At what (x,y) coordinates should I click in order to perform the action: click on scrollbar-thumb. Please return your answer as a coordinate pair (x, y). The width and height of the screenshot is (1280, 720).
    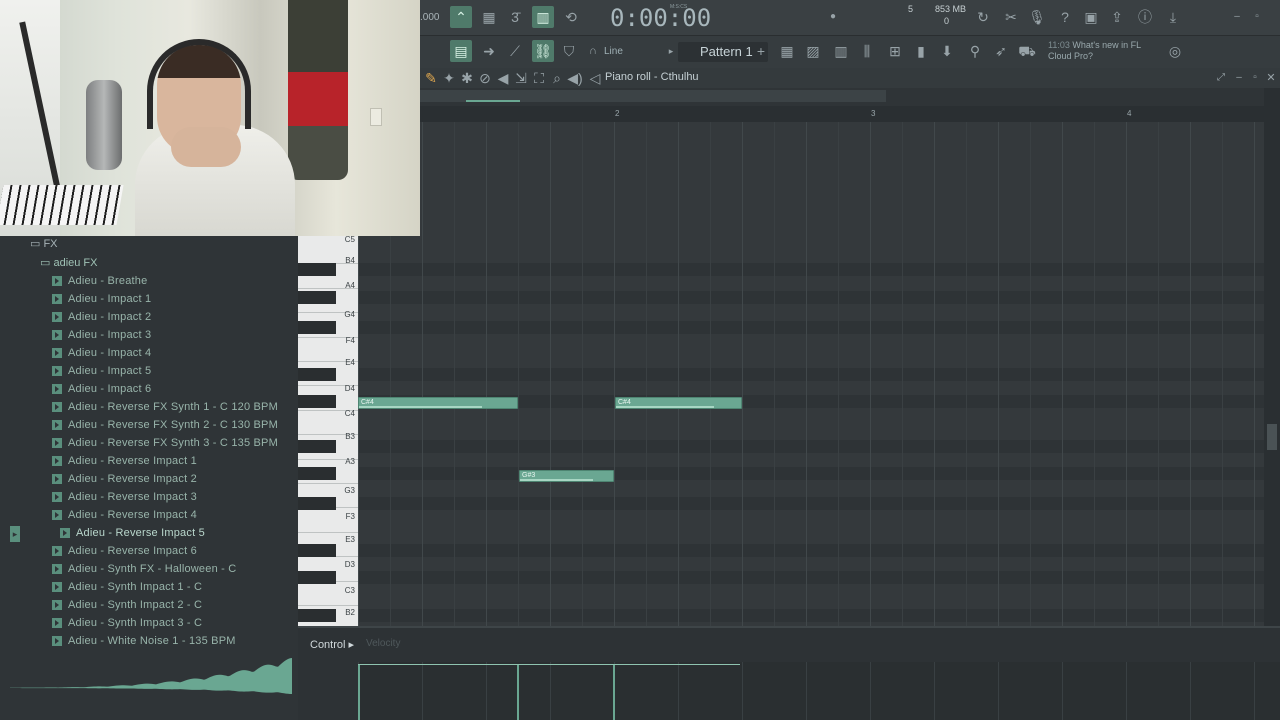
    Looking at the image, I should click on (493, 101).